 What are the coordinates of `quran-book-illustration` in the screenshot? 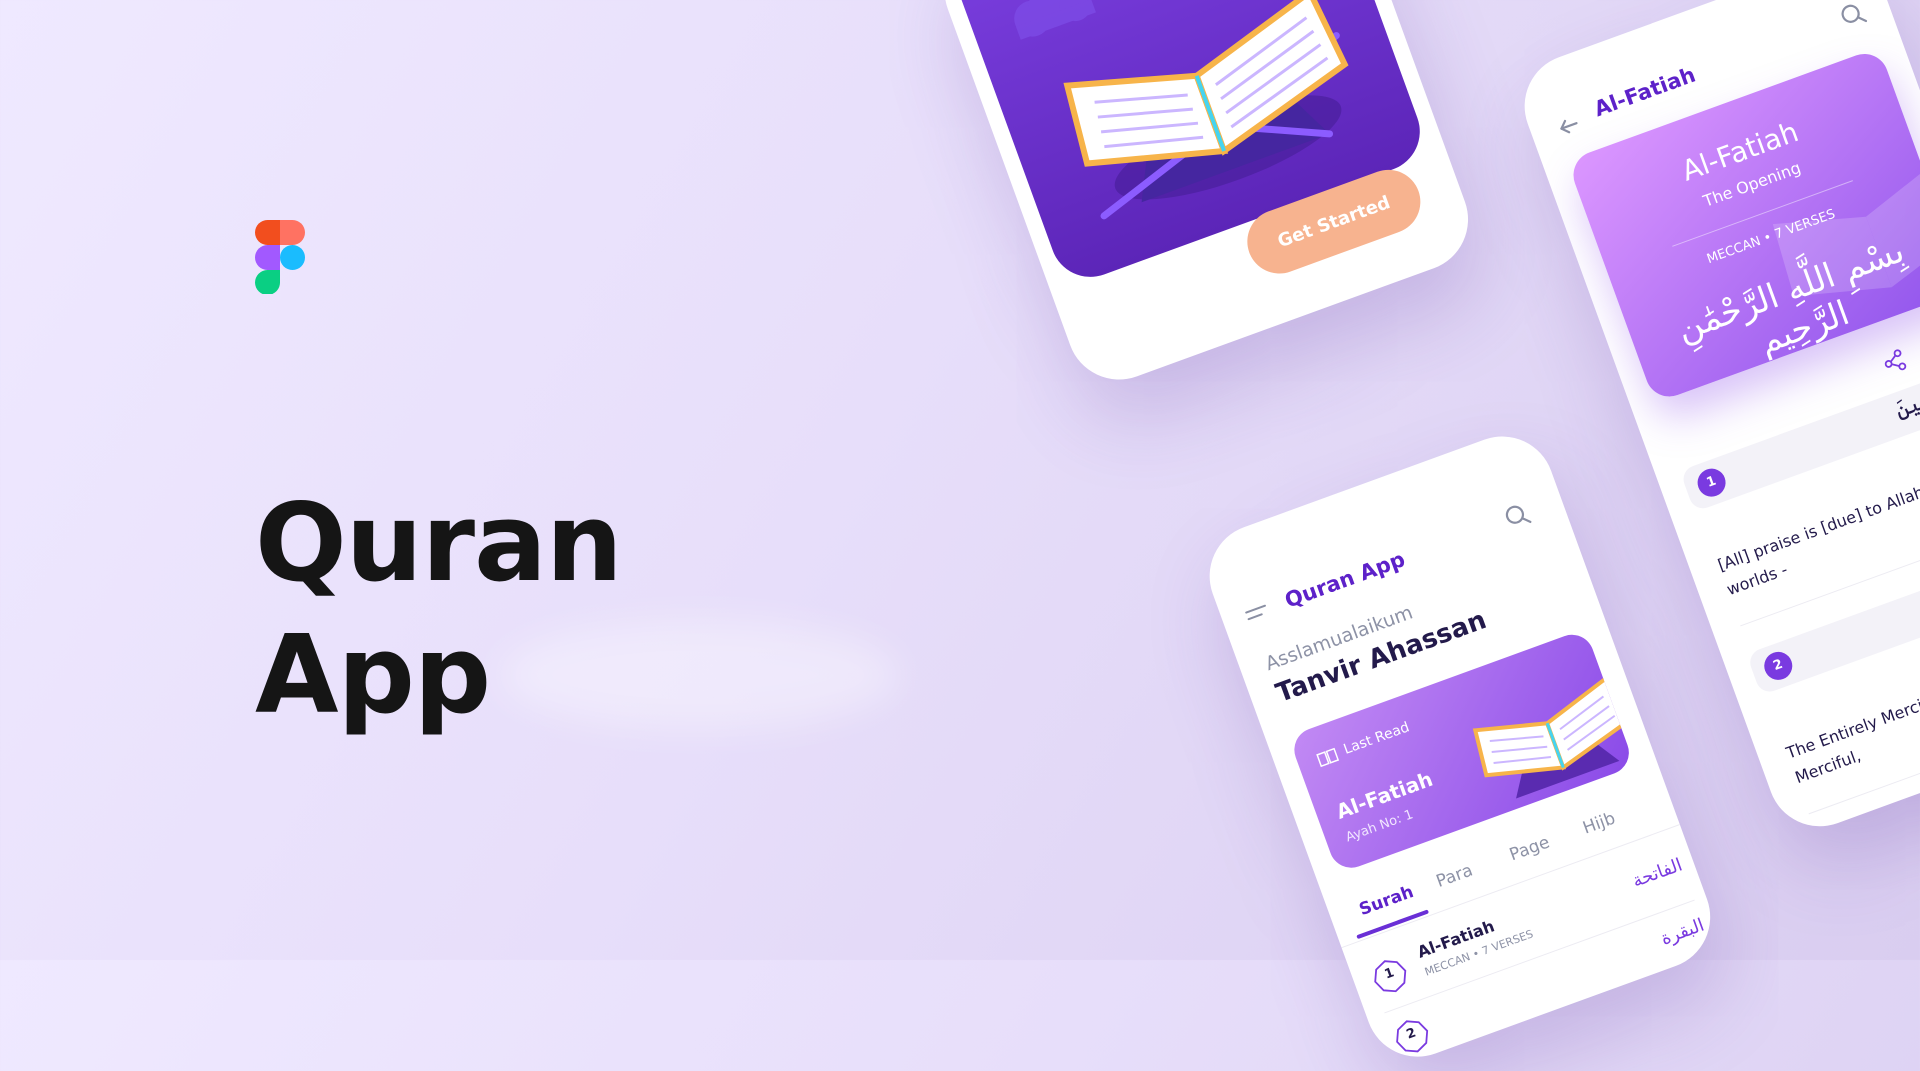 It's located at (1551, 737).